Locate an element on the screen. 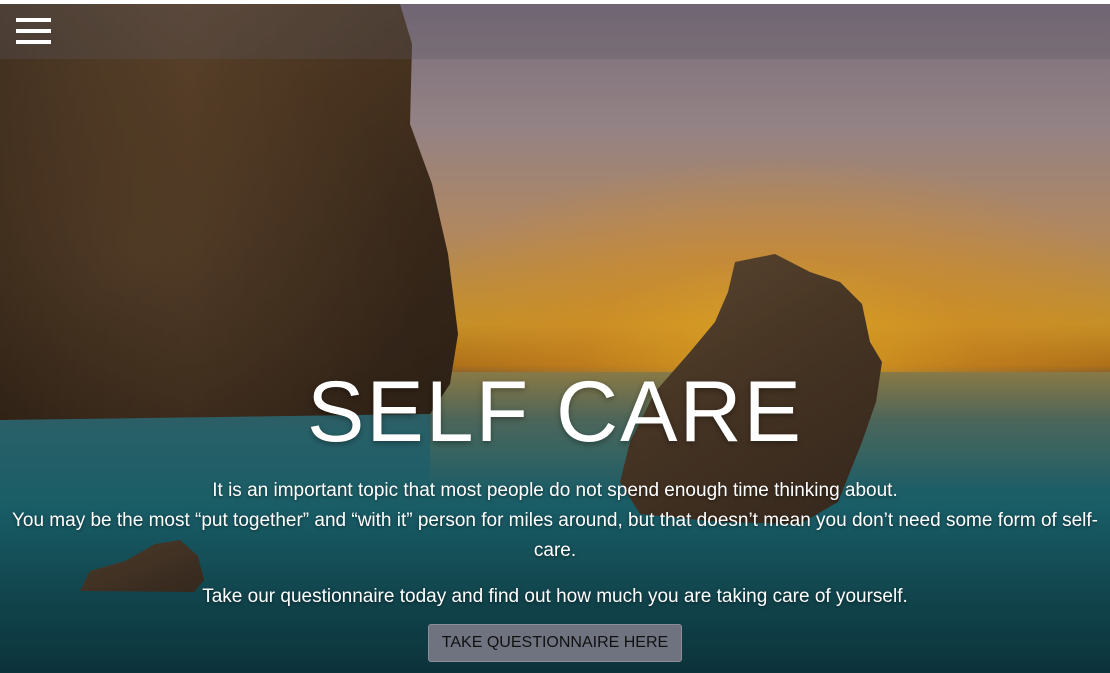  take-questionnaire-button: TAKE QUESTIONNAIRE HERE is located at coordinates (555, 643).